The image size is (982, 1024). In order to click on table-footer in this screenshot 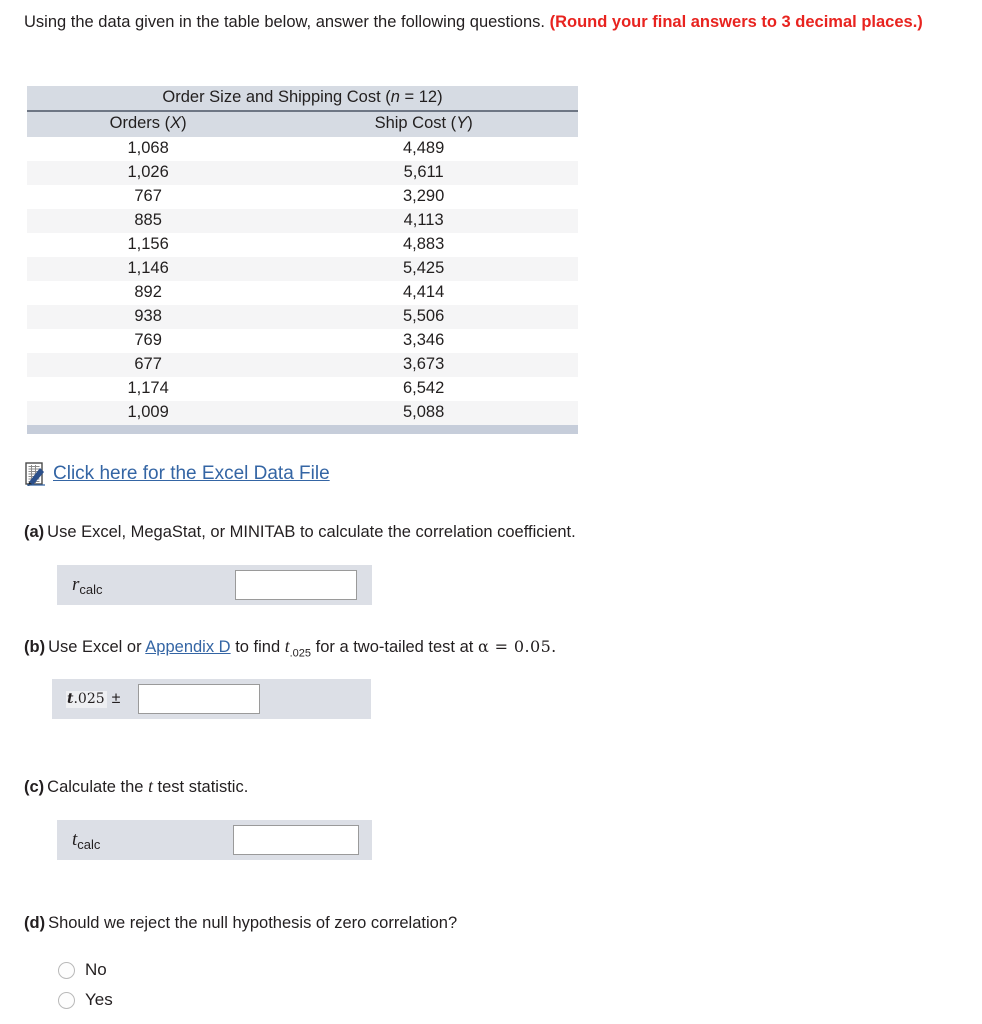, I will do `click(302, 429)`.